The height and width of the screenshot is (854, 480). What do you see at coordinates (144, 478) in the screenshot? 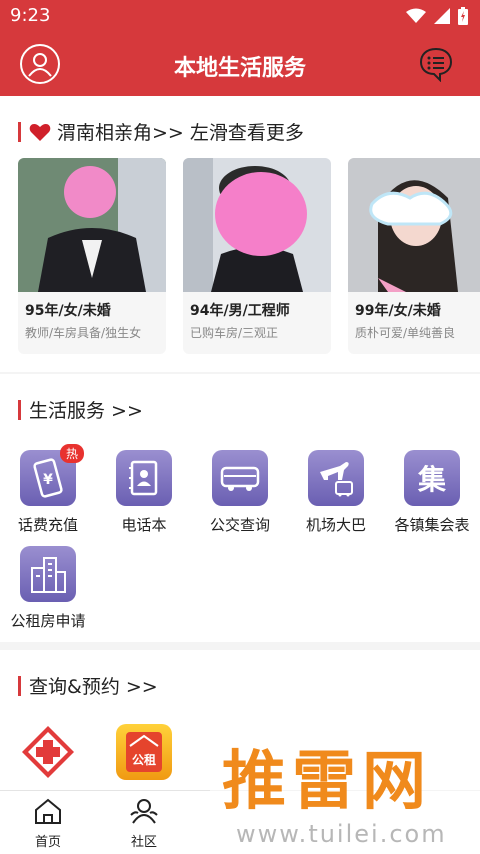
I see `address-book-icon` at bounding box center [144, 478].